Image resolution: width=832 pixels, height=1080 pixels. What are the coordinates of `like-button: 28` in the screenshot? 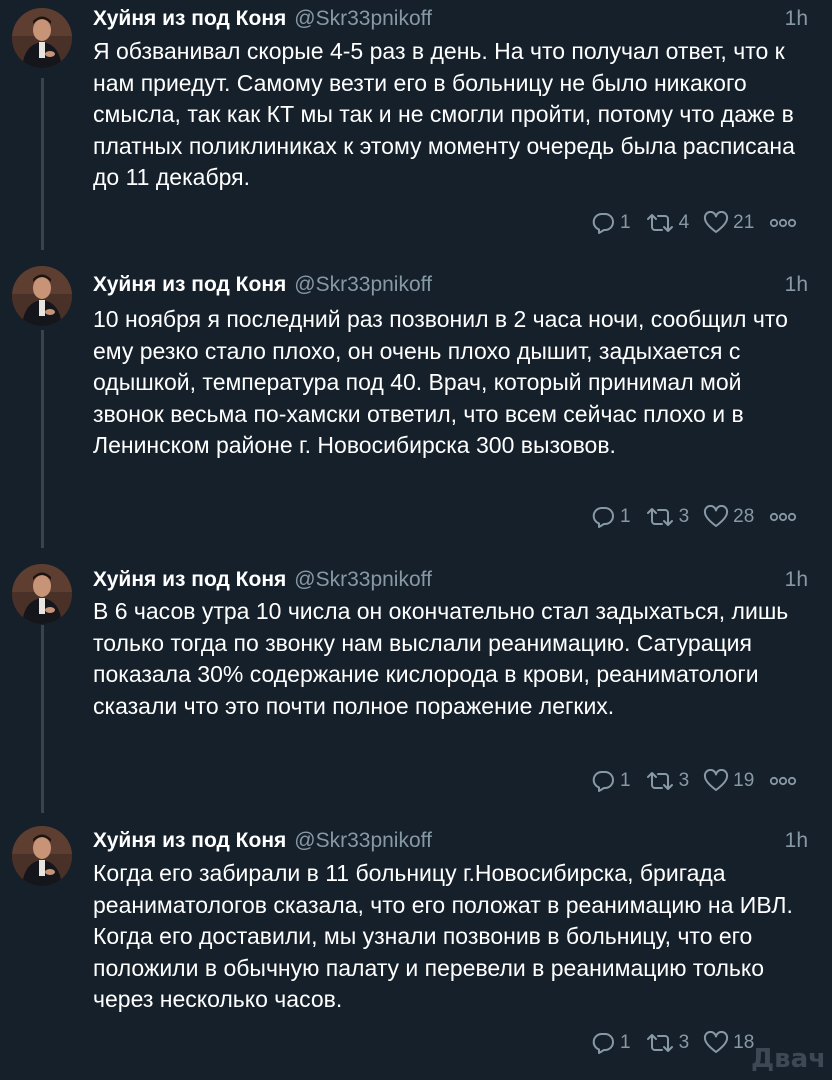 It's located at (728, 517).